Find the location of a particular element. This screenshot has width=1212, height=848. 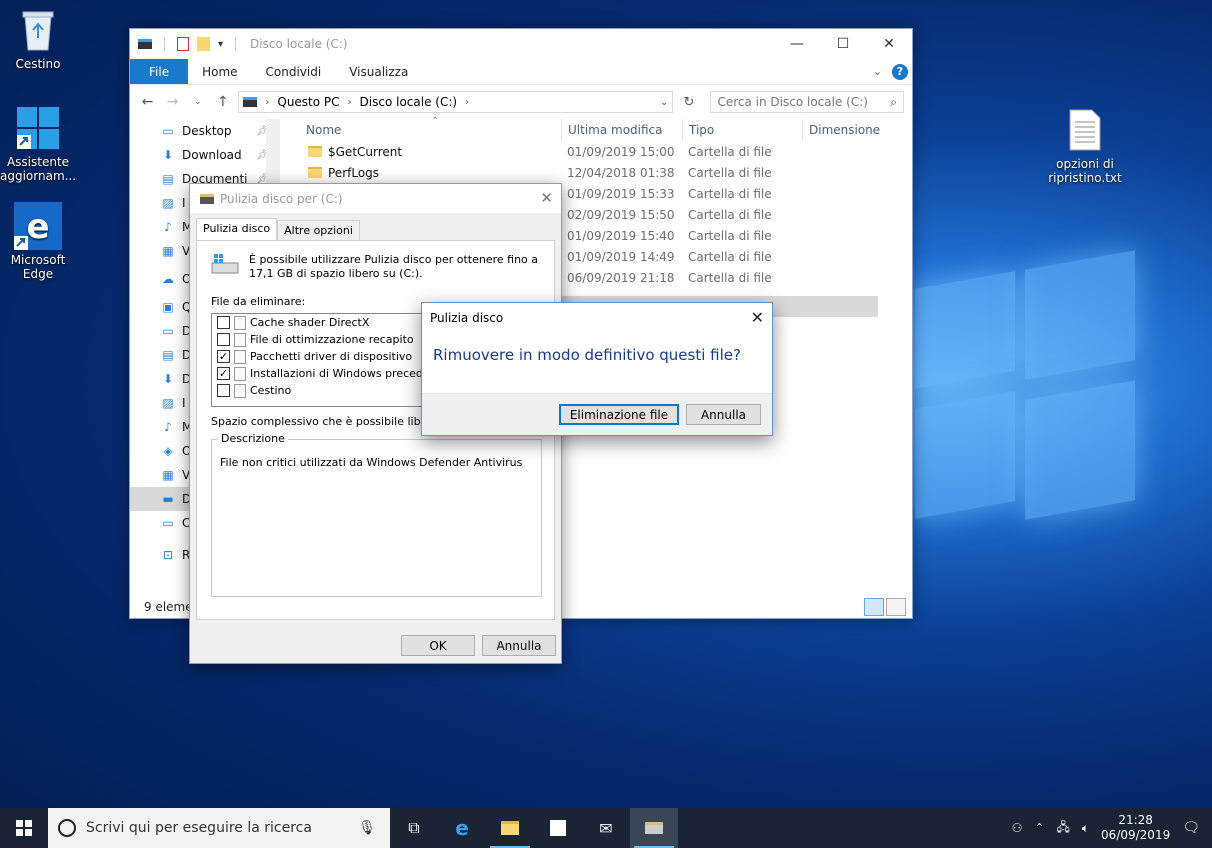

refresh-icon: ↻ is located at coordinates (688, 102).